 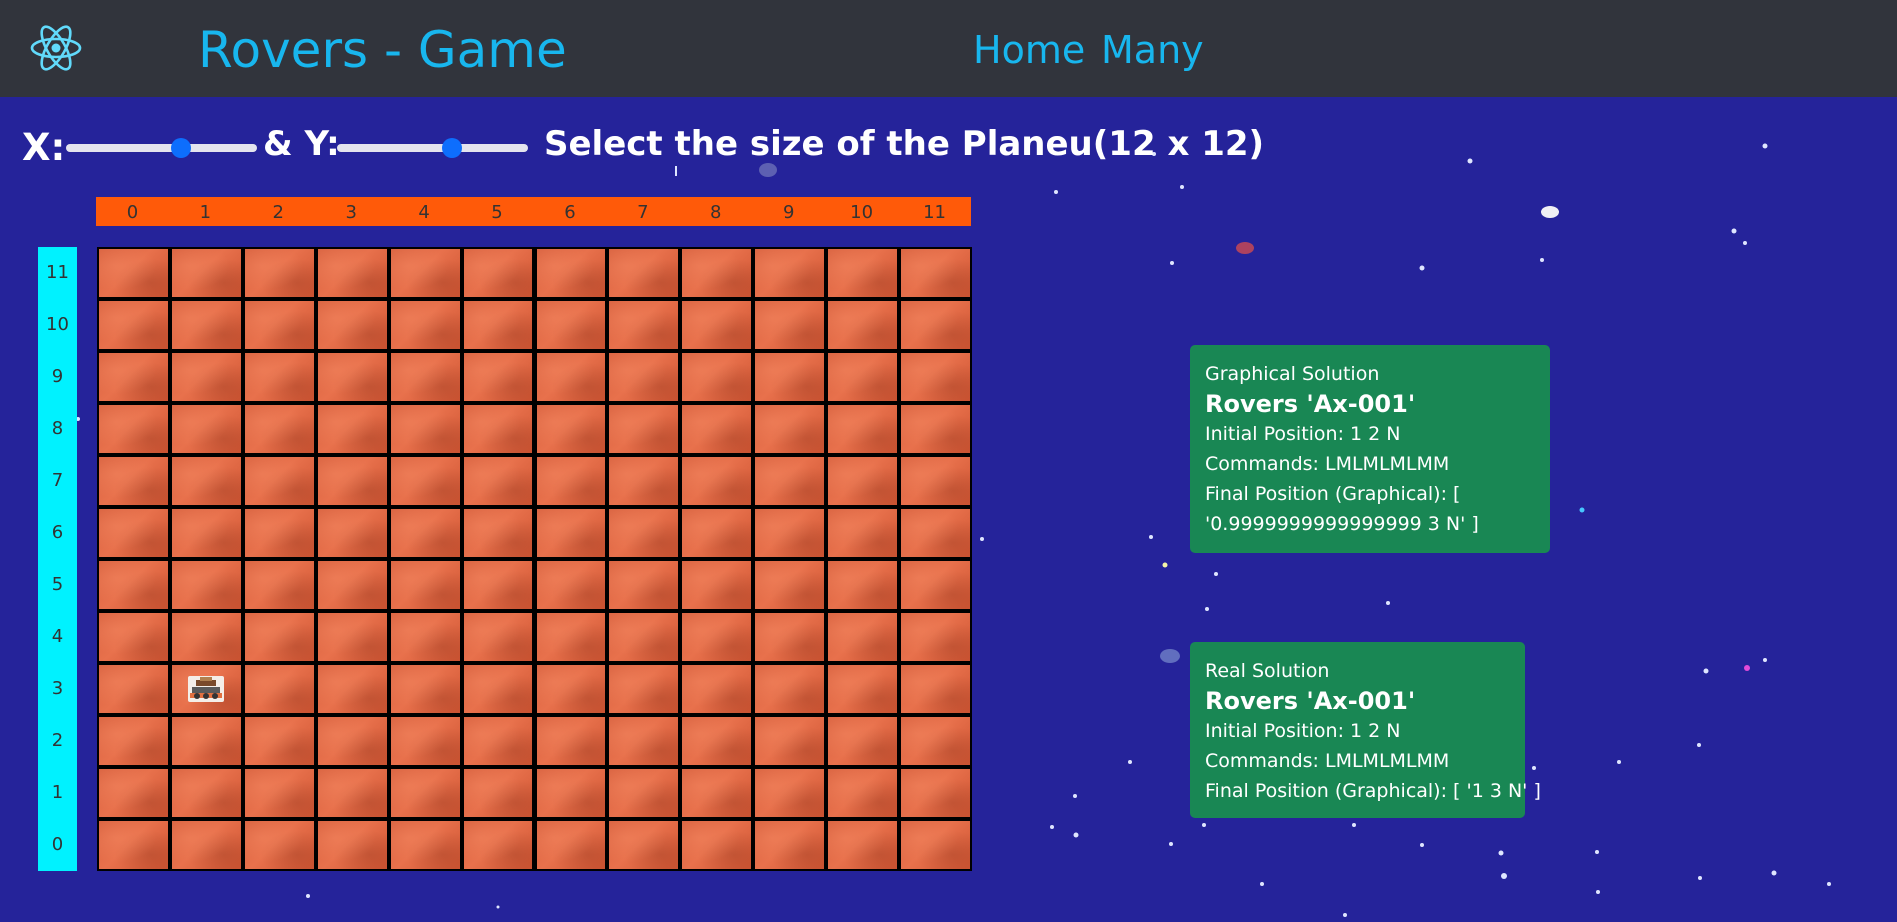 I want to click on y-slider-track, so click(x=432, y=148).